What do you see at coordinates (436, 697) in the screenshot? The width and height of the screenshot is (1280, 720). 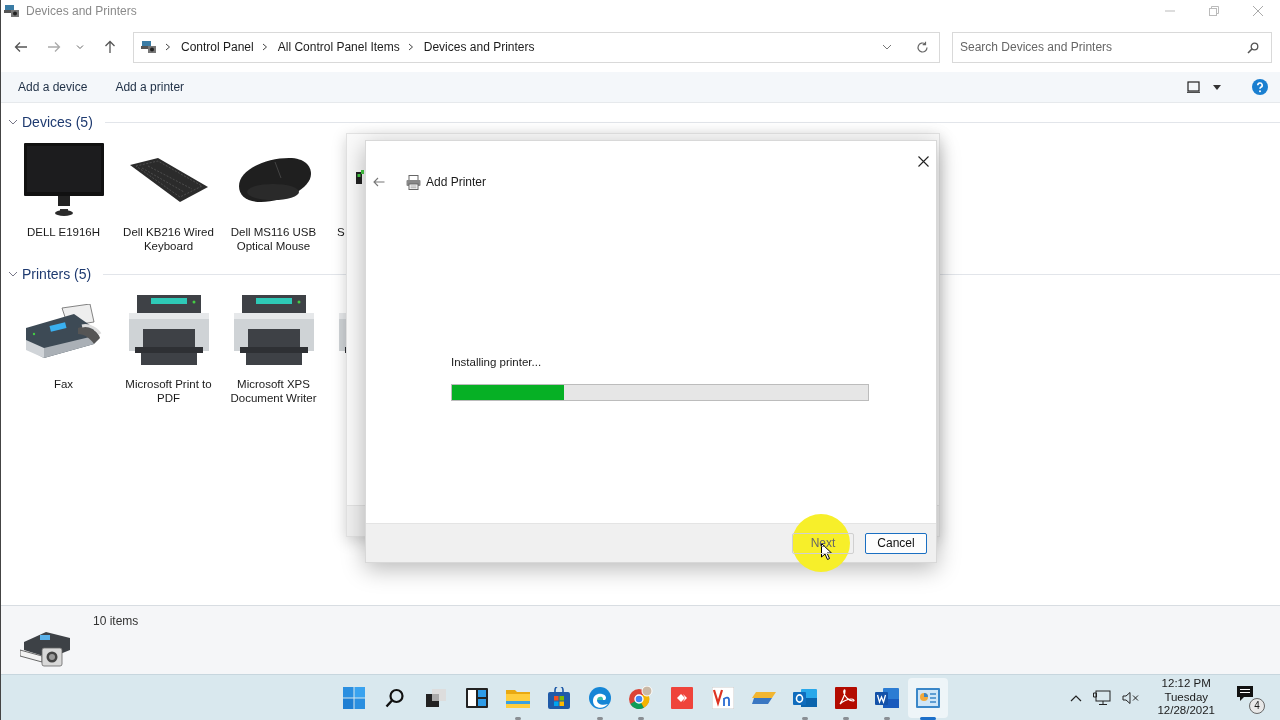 I see `task-view-icon` at bounding box center [436, 697].